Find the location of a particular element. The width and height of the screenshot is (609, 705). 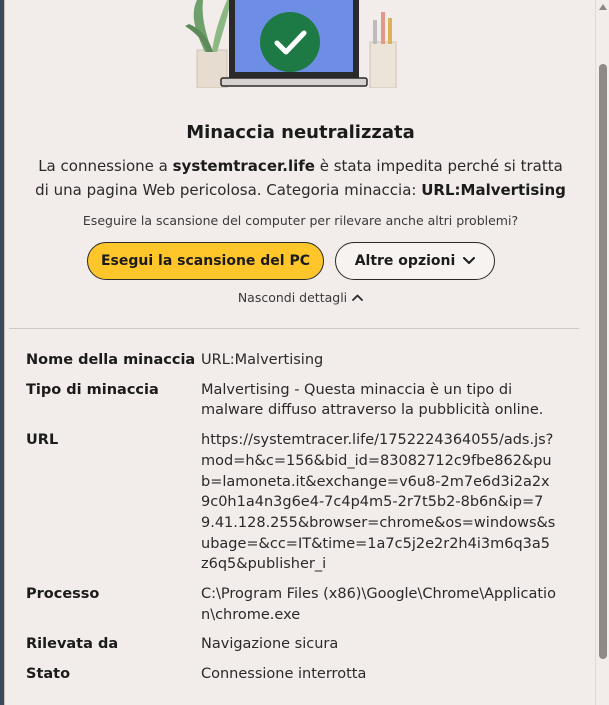

scrollbar-thumb is located at coordinates (603, 361).